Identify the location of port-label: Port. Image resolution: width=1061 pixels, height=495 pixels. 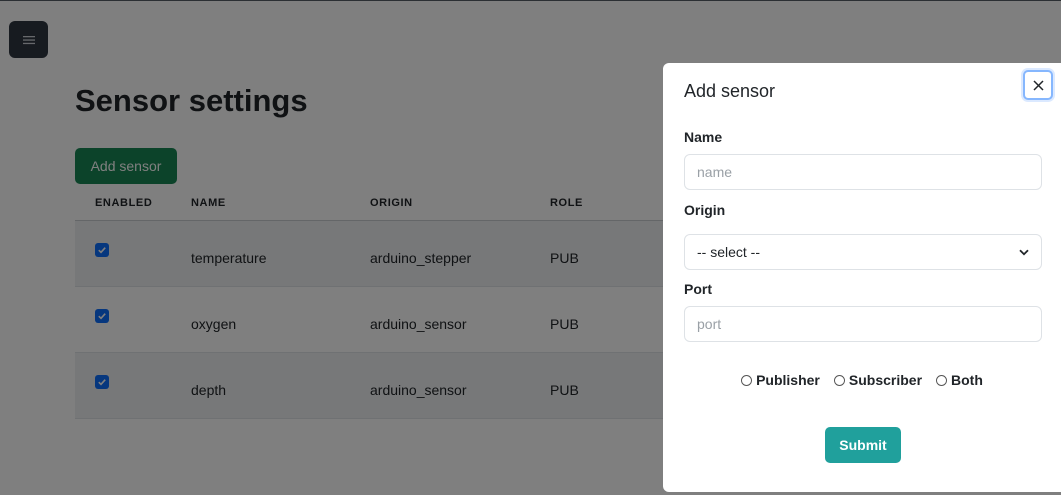
(698, 289).